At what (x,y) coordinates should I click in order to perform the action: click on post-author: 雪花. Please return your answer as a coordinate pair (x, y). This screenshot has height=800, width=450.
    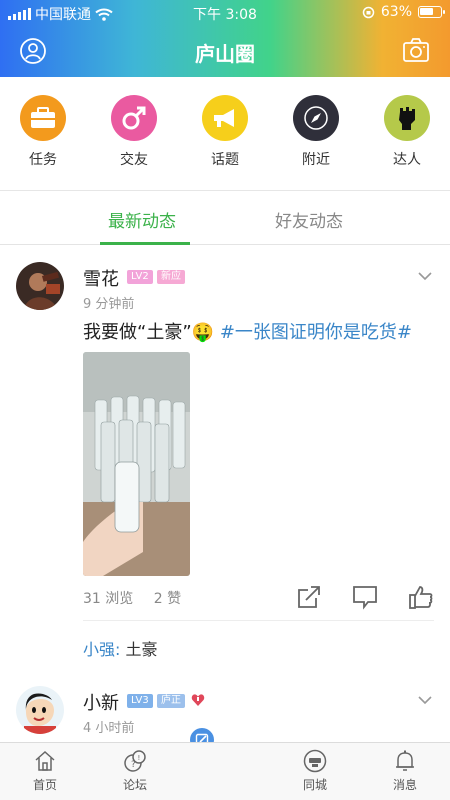
    Looking at the image, I should click on (101, 278).